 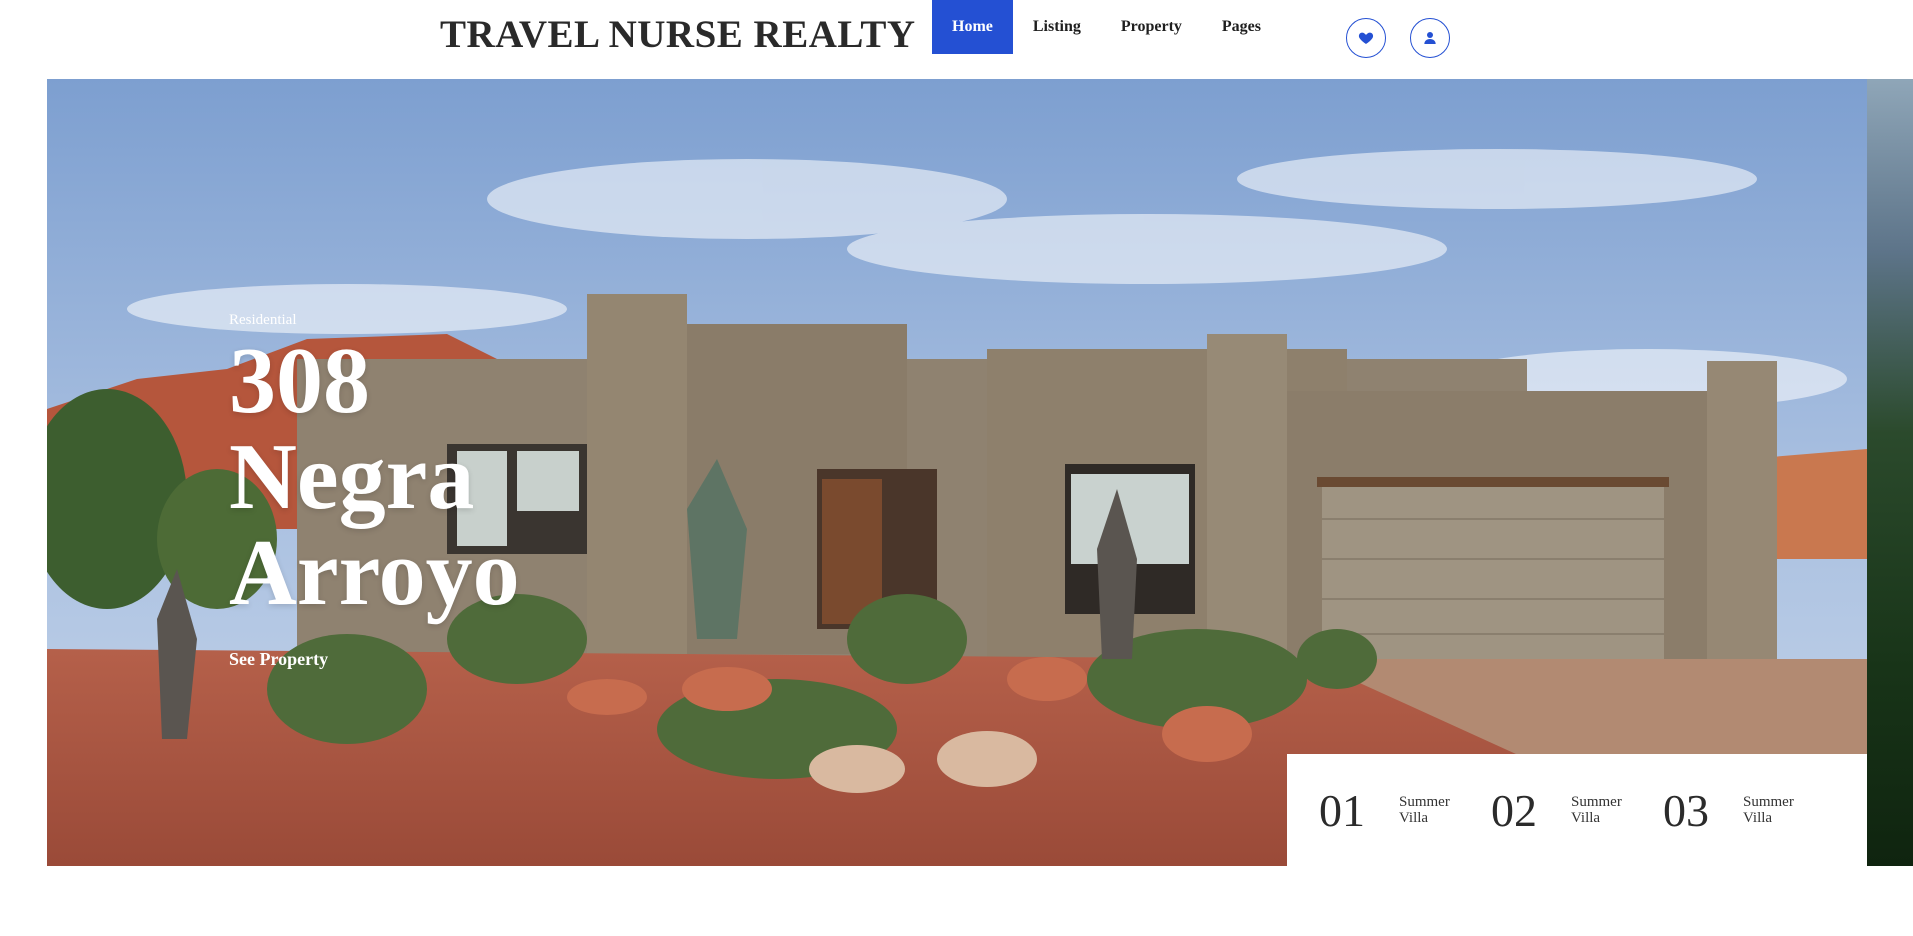 What do you see at coordinates (263, 320) in the screenshot?
I see `property-category: Residential` at bounding box center [263, 320].